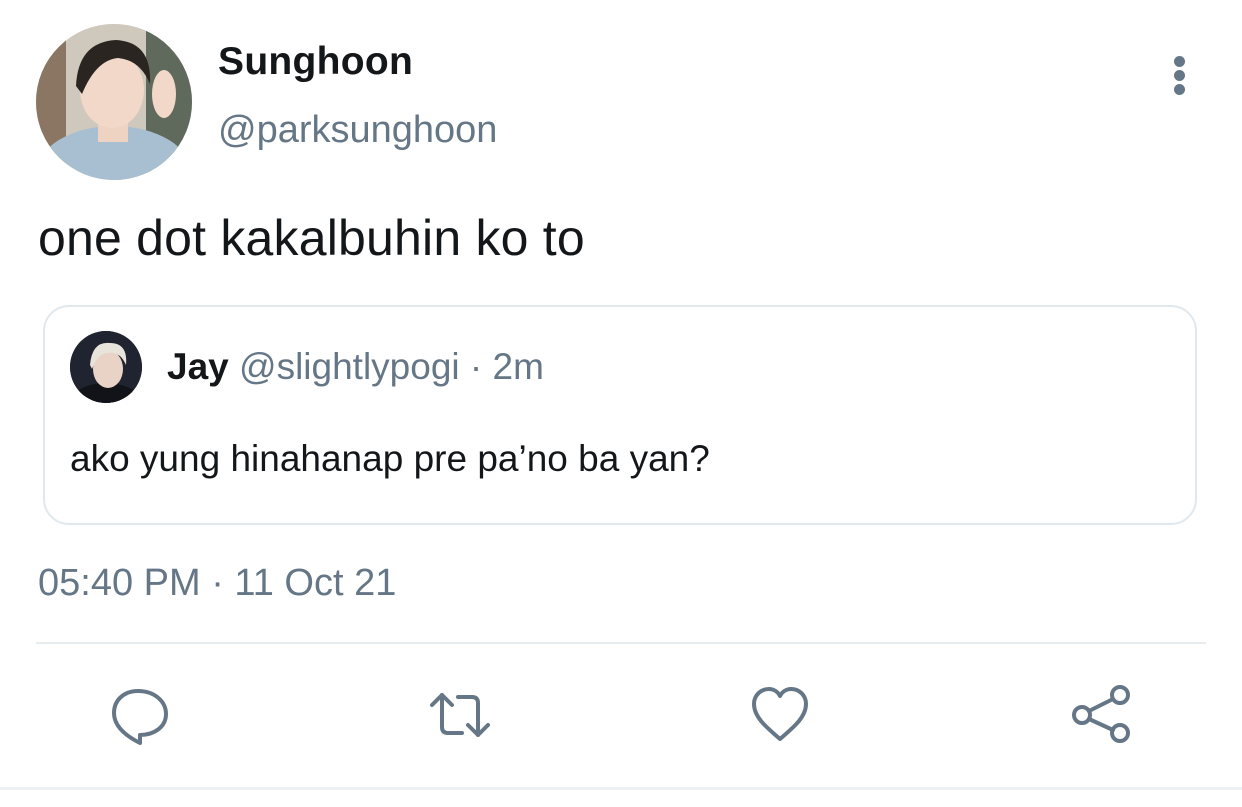  I want to click on author-handle: @parksunghoon, so click(357, 130).